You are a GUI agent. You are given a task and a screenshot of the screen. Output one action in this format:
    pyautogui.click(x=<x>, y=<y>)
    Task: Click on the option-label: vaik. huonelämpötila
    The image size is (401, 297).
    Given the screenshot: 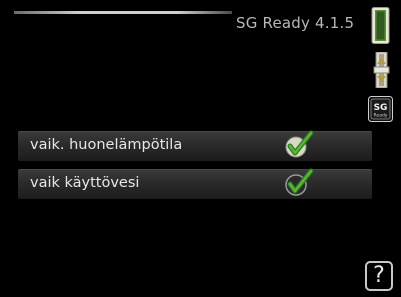 What is the action you would take?
    pyautogui.click(x=106, y=145)
    